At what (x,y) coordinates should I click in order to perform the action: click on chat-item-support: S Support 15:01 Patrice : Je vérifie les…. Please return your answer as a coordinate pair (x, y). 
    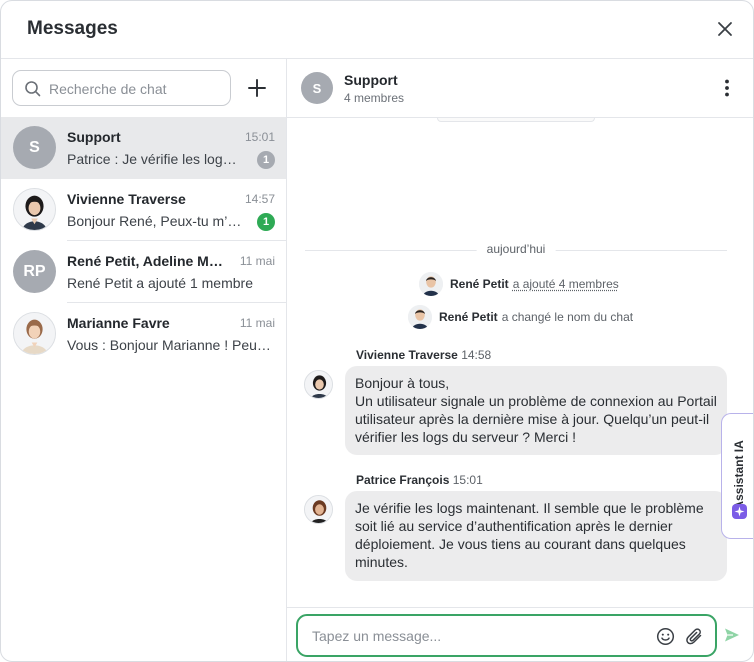
    Looking at the image, I should click on (143, 148).